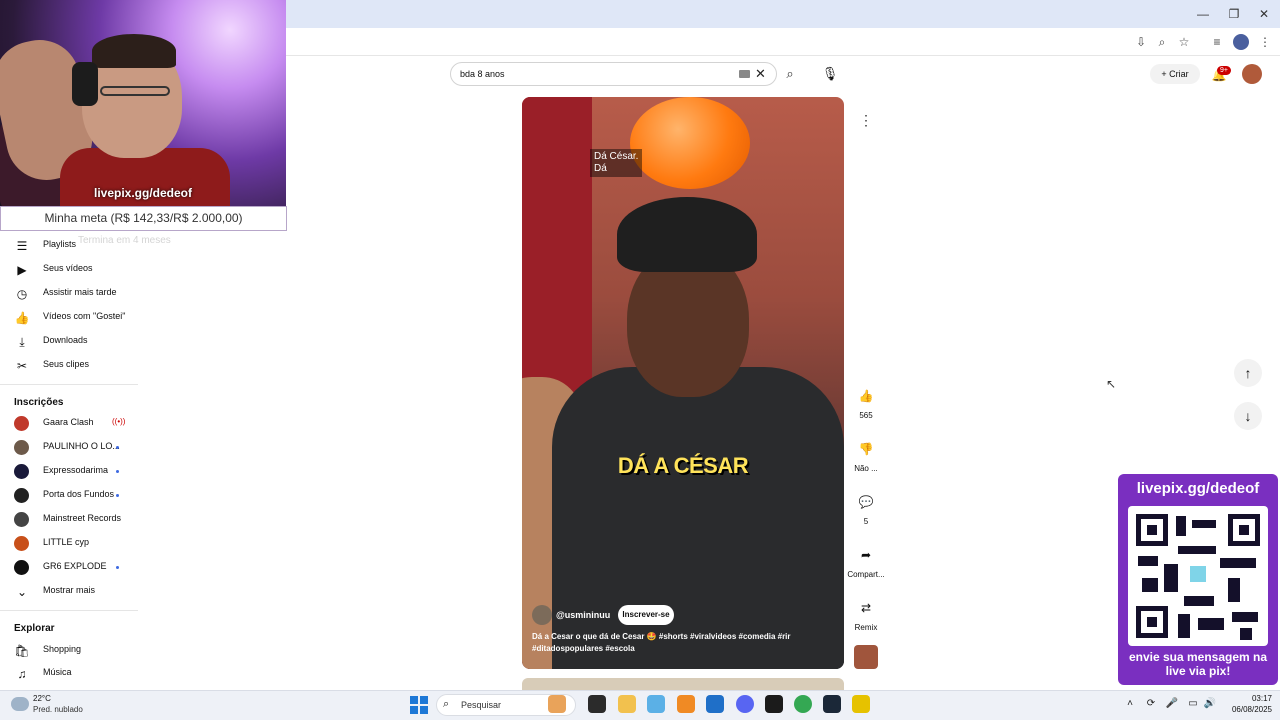  I want to click on sidebar-item-your-clips: ✂ Seus clipes, so click(69, 366).